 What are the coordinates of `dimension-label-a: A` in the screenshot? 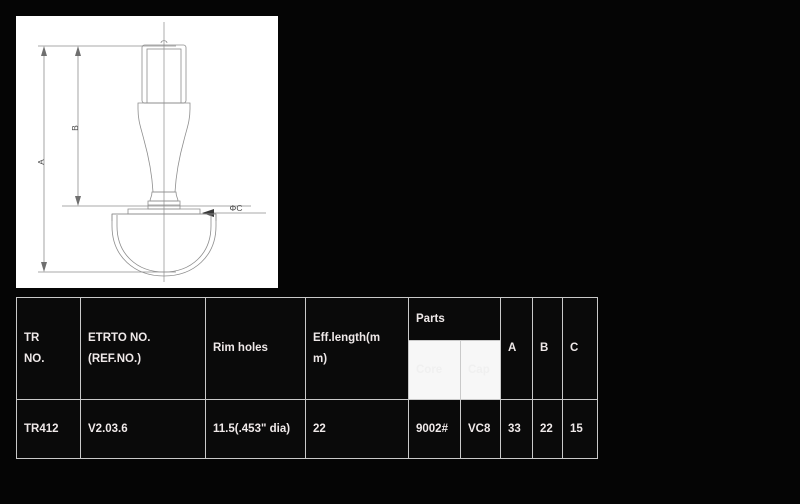 It's located at (41, 162).